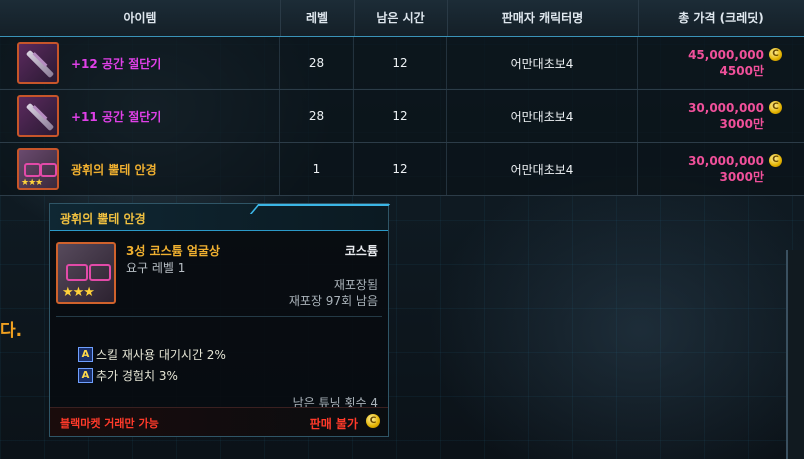  I want to click on price-cell: 45,000,000 4500만 C, so click(721, 63).